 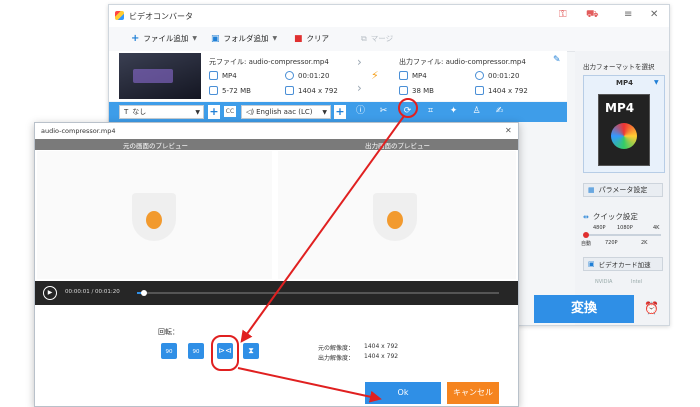 What do you see at coordinates (322, 229) in the screenshot?
I see `arrow-to-flip-button` at bounding box center [322, 229].